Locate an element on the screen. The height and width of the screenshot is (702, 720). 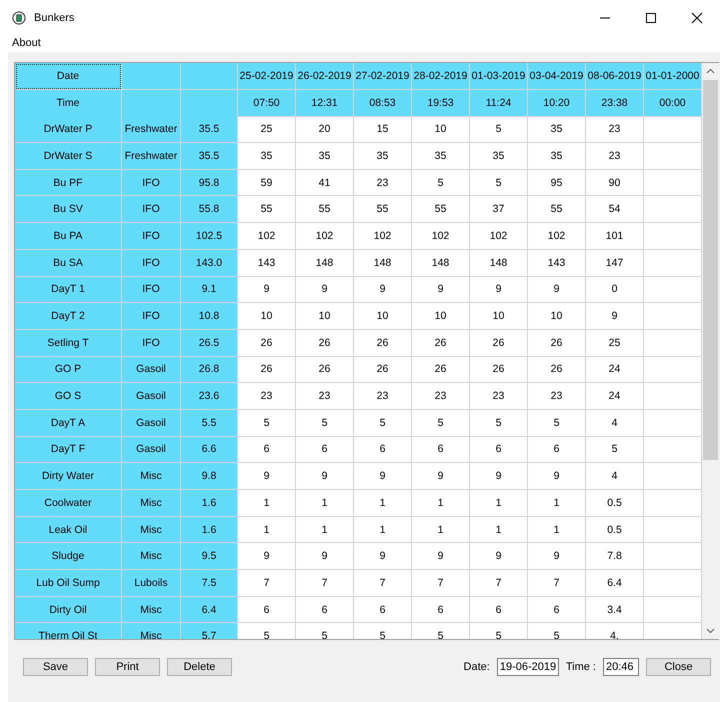
header-cell: 26-02-2019 is located at coordinates (325, 76).